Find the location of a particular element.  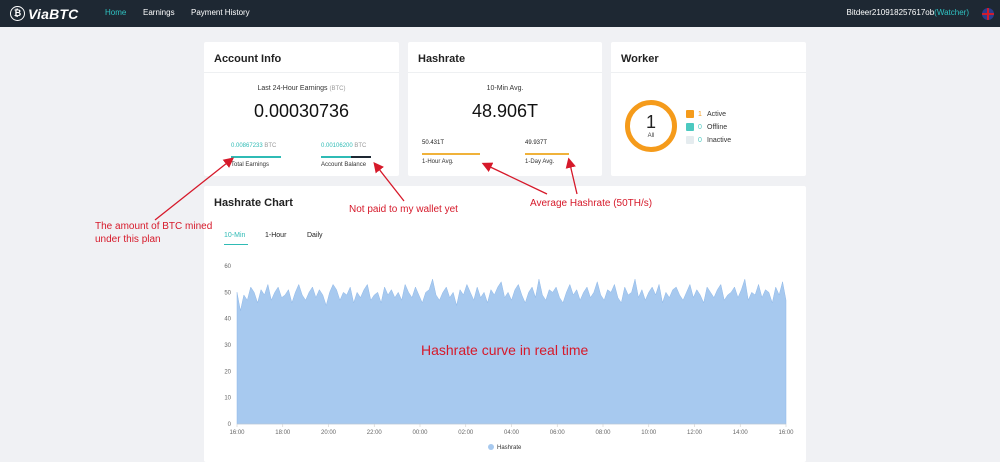

inactive-swatch is located at coordinates (690, 140).